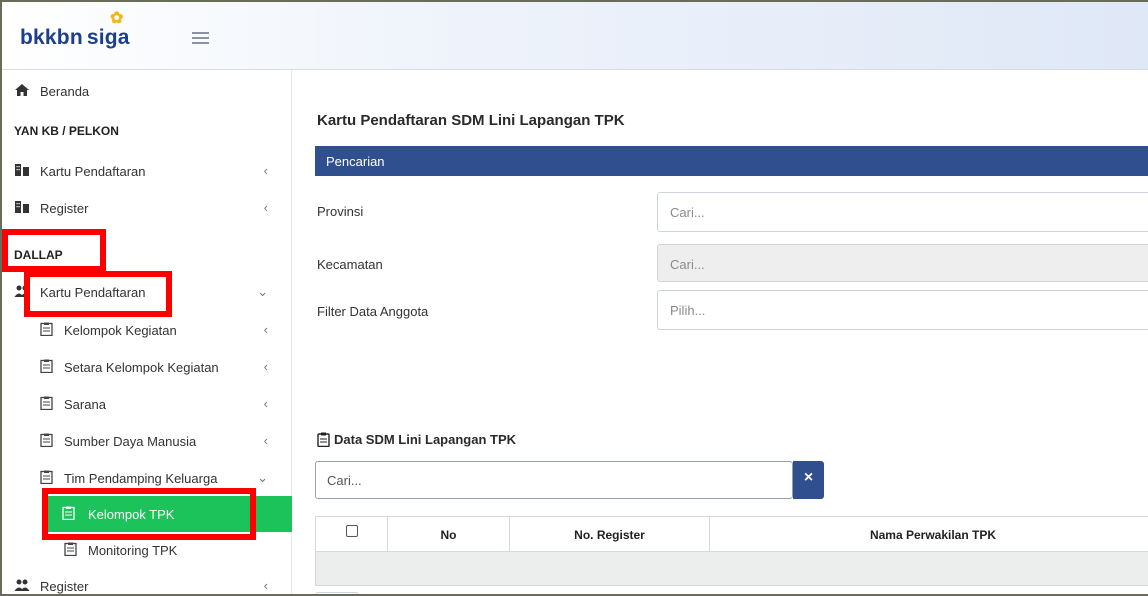  I want to click on sidebar-subitem-setara-kelompok-kegiatan: Setara Kelompok Kegiatan ‹, so click(147, 367).